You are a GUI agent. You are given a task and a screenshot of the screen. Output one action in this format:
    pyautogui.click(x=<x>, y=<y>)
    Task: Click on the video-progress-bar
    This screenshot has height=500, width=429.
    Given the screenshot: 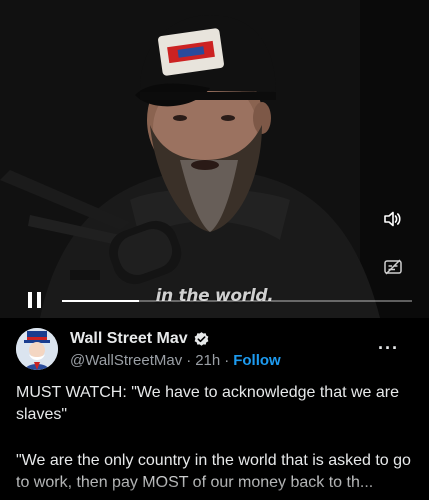 What is the action you would take?
    pyautogui.click(x=237, y=301)
    